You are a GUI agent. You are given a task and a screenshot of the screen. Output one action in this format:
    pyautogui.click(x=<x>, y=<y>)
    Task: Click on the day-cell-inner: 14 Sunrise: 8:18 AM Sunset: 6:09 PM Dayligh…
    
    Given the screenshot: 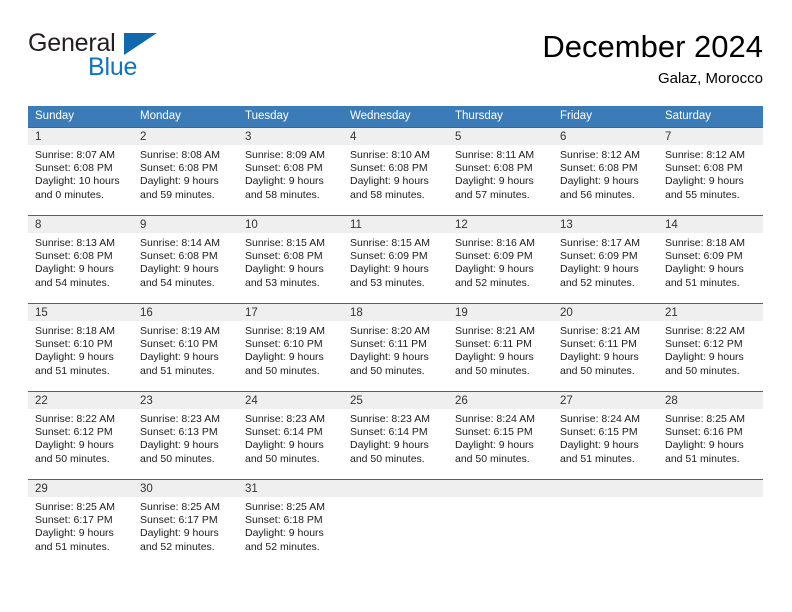 What is the action you would take?
    pyautogui.click(x=710, y=259)
    